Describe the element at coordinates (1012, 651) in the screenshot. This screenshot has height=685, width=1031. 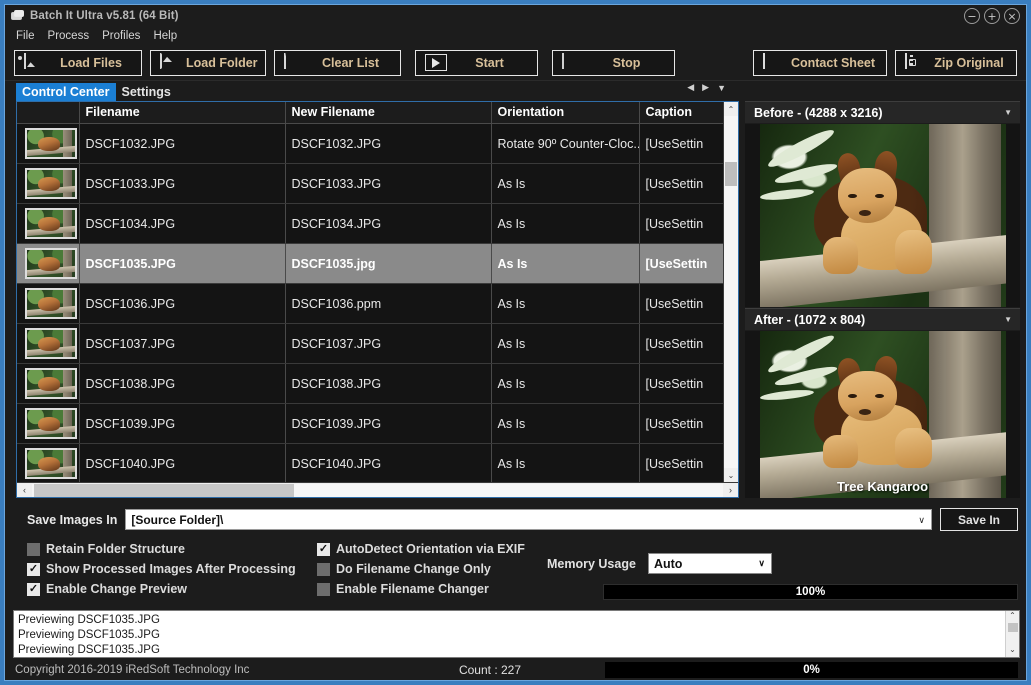
I see `log-scroll-down-icon: ⌄` at that location.